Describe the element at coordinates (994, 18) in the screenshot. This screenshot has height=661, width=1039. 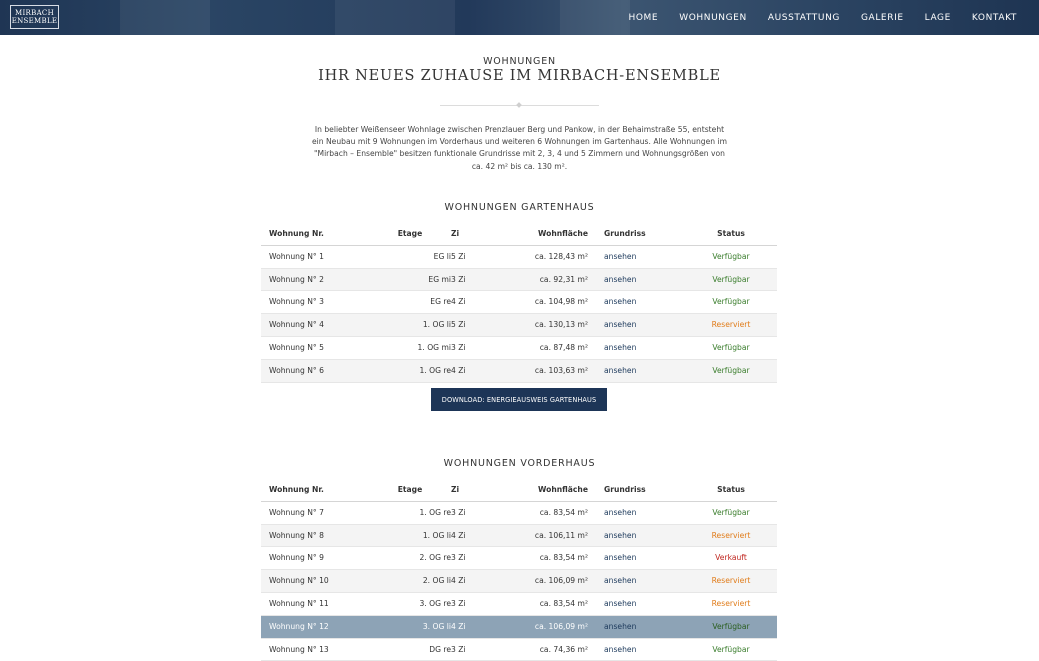
I see `nav-item-kontakt: KONTAKT` at that location.